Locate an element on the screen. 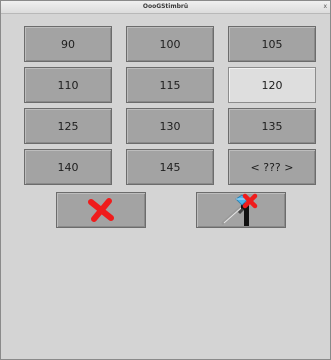 This screenshot has width=331, height=360. option-button-145: 145 is located at coordinates (170, 167).